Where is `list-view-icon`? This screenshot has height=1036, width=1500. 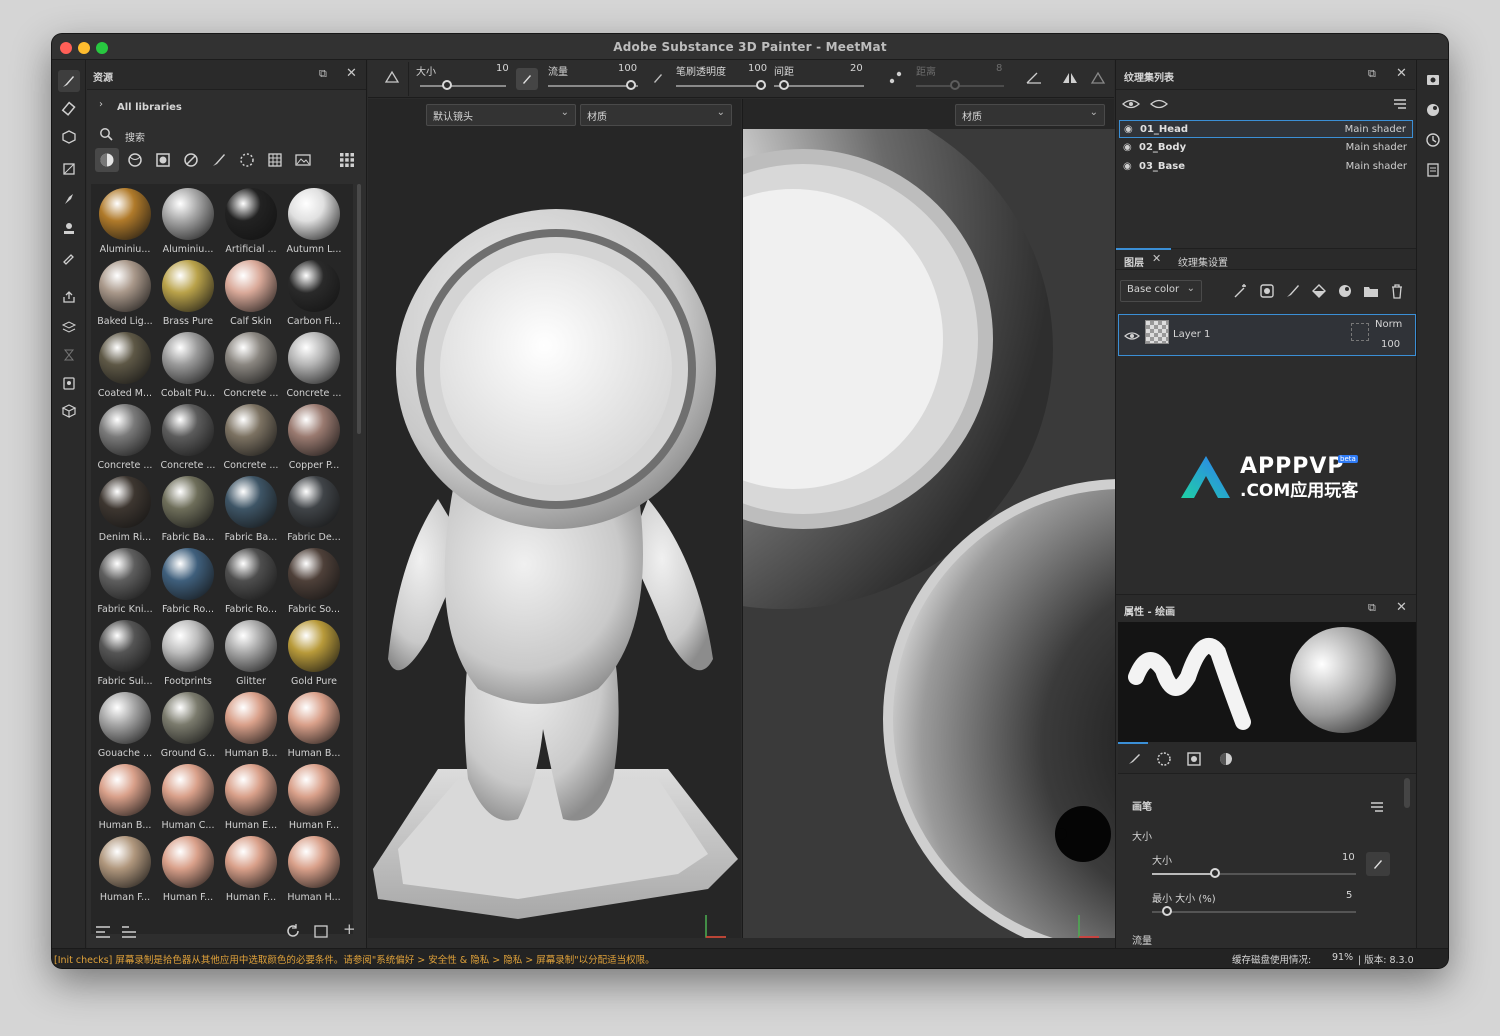
list-view-icon is located at coordinates (103, 933).